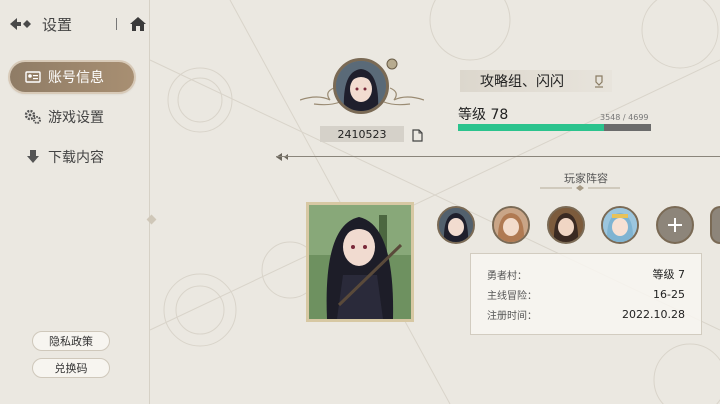 This screenshot has height=404, width=720. Describe the element at coordinates (669, 274) in the screenshot. I see `info-value: 等级 7` at that location.